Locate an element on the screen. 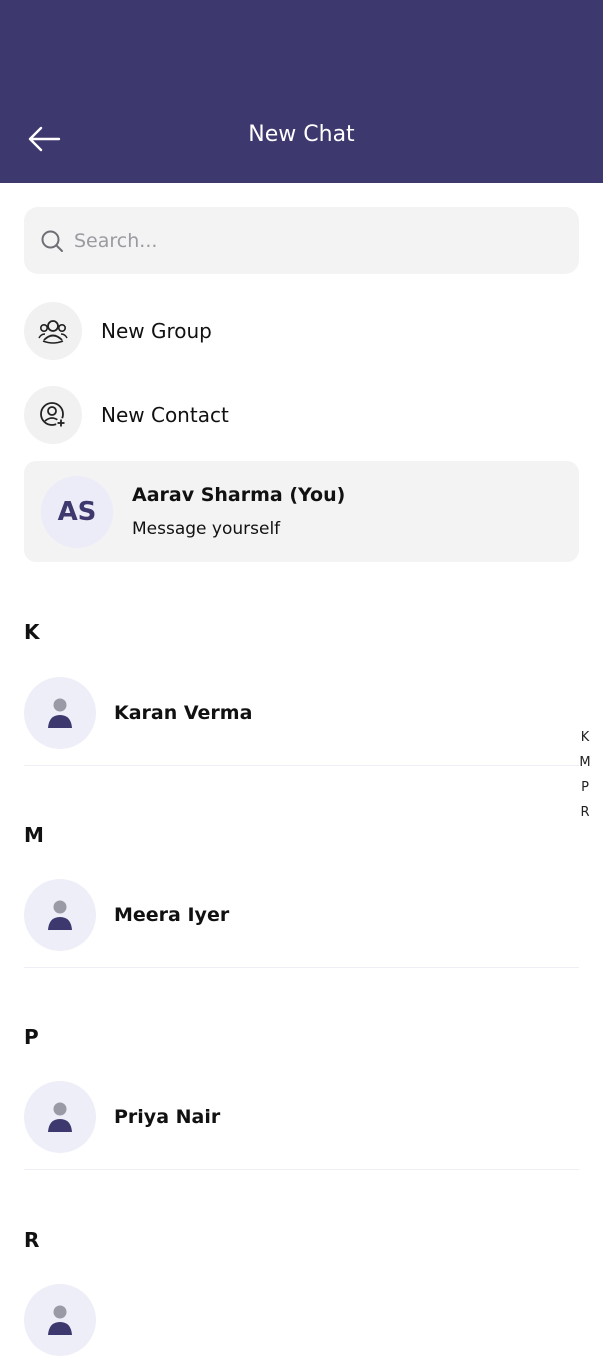 The width and height of the screenshot is (603, 1372). alphabet-index: K M P R is located at coordinates (585, 778).